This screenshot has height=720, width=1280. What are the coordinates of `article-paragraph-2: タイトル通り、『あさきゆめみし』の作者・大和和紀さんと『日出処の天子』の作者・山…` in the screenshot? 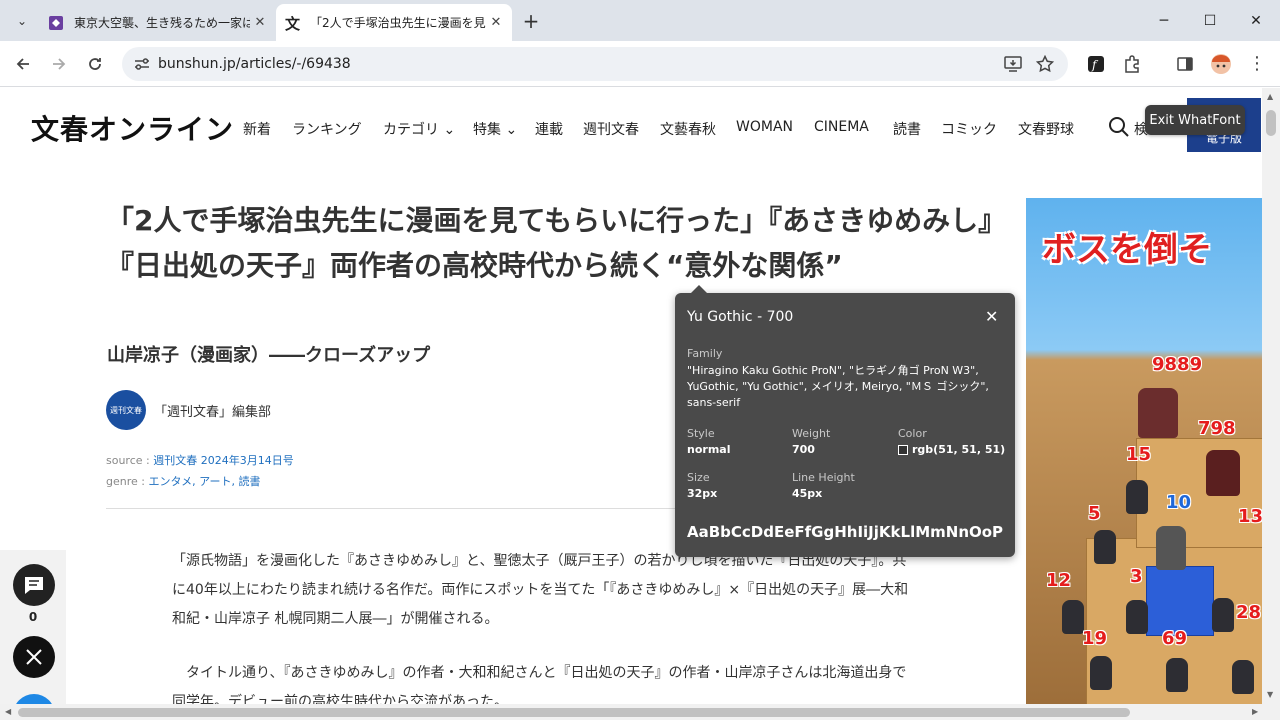 It's located at (539, 684).